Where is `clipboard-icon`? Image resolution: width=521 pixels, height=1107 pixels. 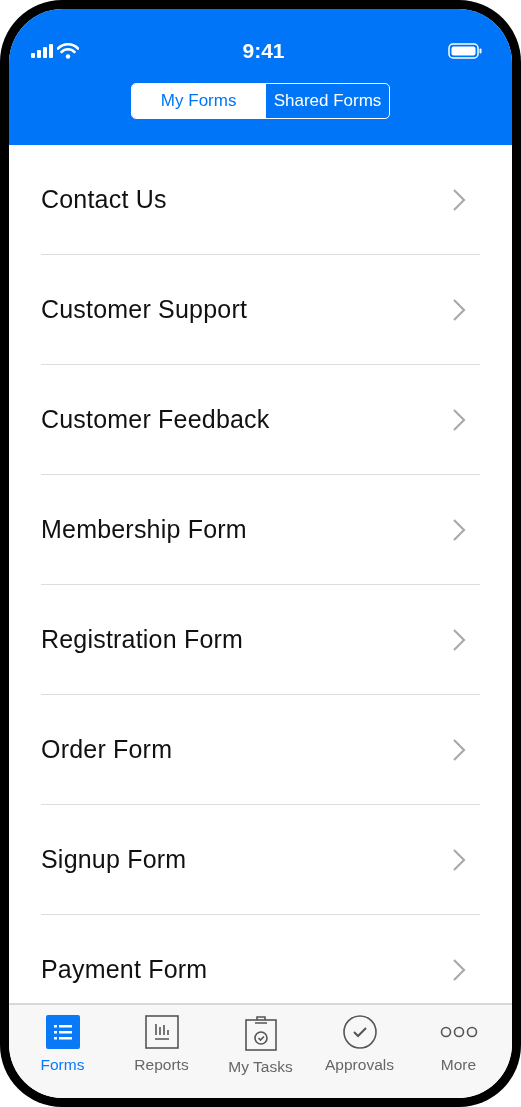 clipboard-icon is located at coordinates (260, 1033).